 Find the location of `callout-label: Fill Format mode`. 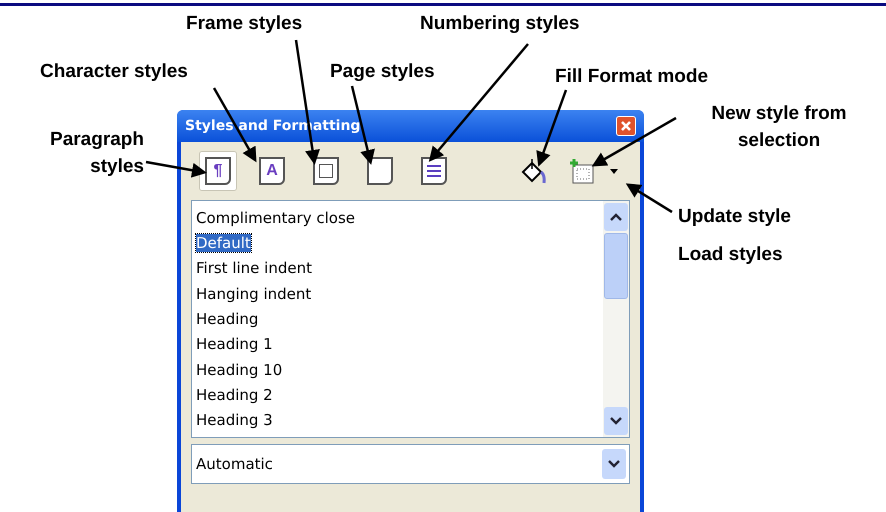

callout-label: Fill Format mode is located at coordinates (632, 77).